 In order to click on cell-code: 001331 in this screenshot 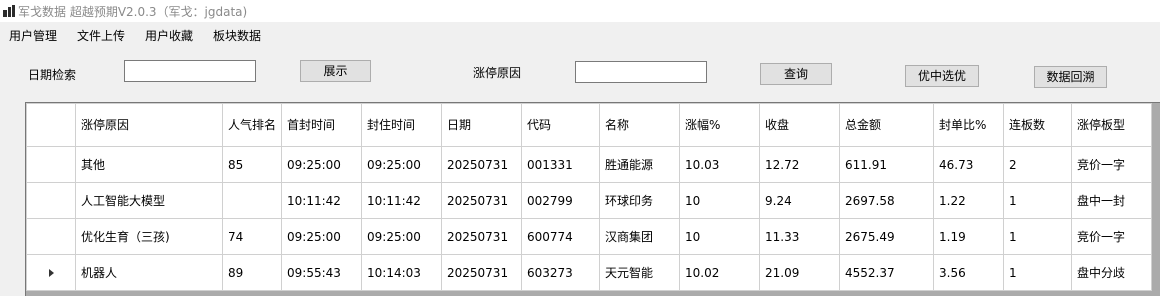, I will do `click(560, 164)`.